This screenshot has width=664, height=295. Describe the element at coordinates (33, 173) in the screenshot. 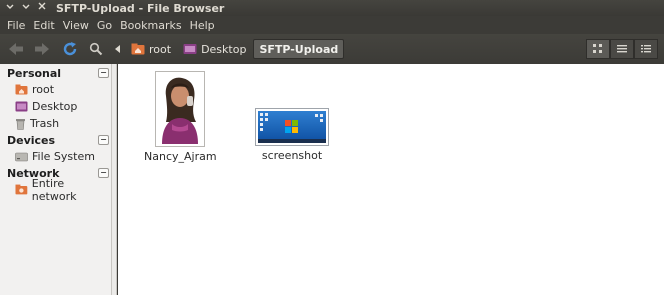

I see `section-title: Network` at that location.